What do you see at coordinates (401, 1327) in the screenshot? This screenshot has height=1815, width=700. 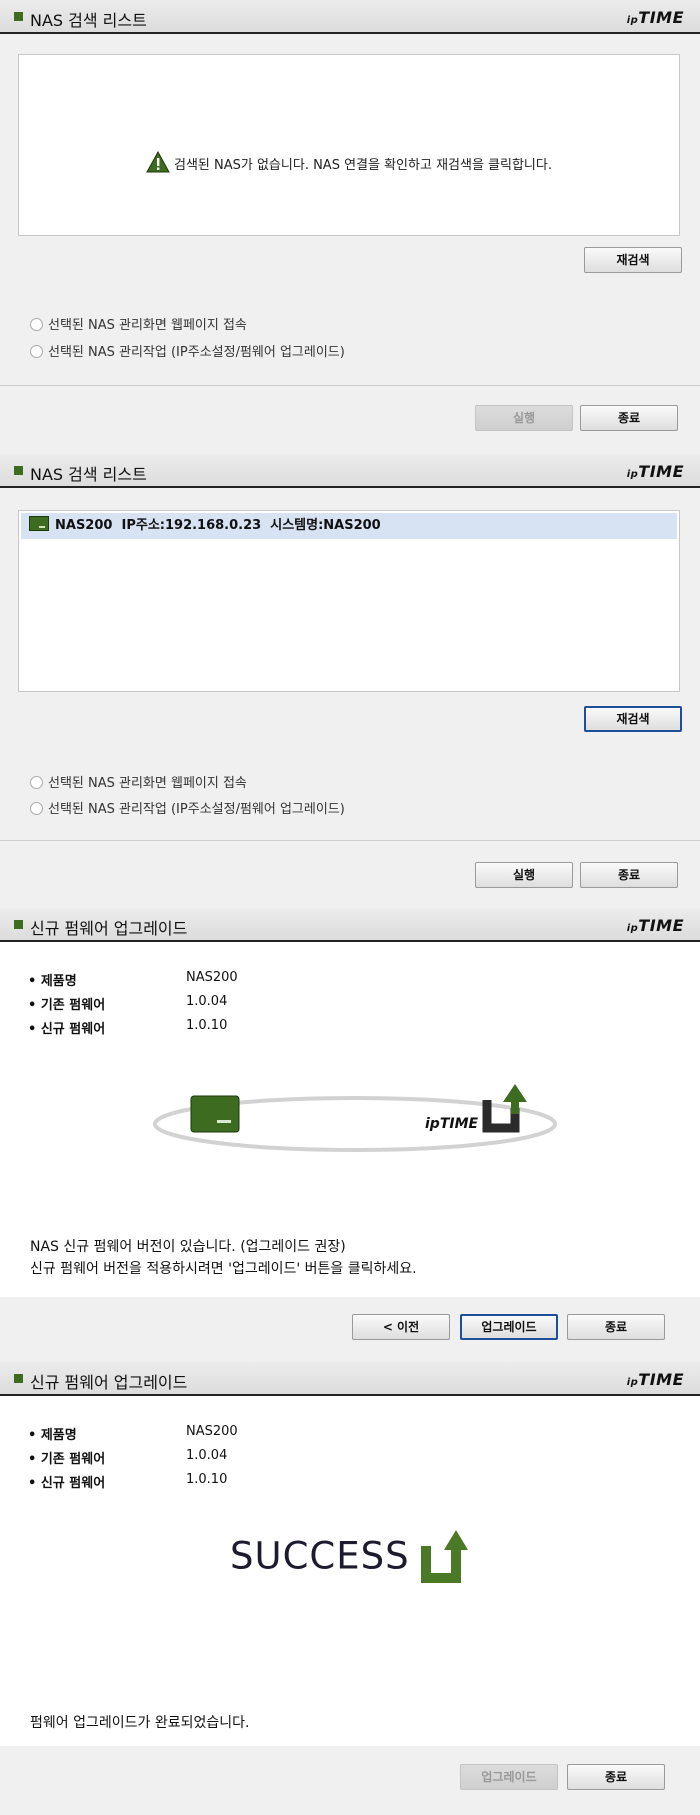 I see `prev-button: < 이전` at bounding box center [401, 1327].